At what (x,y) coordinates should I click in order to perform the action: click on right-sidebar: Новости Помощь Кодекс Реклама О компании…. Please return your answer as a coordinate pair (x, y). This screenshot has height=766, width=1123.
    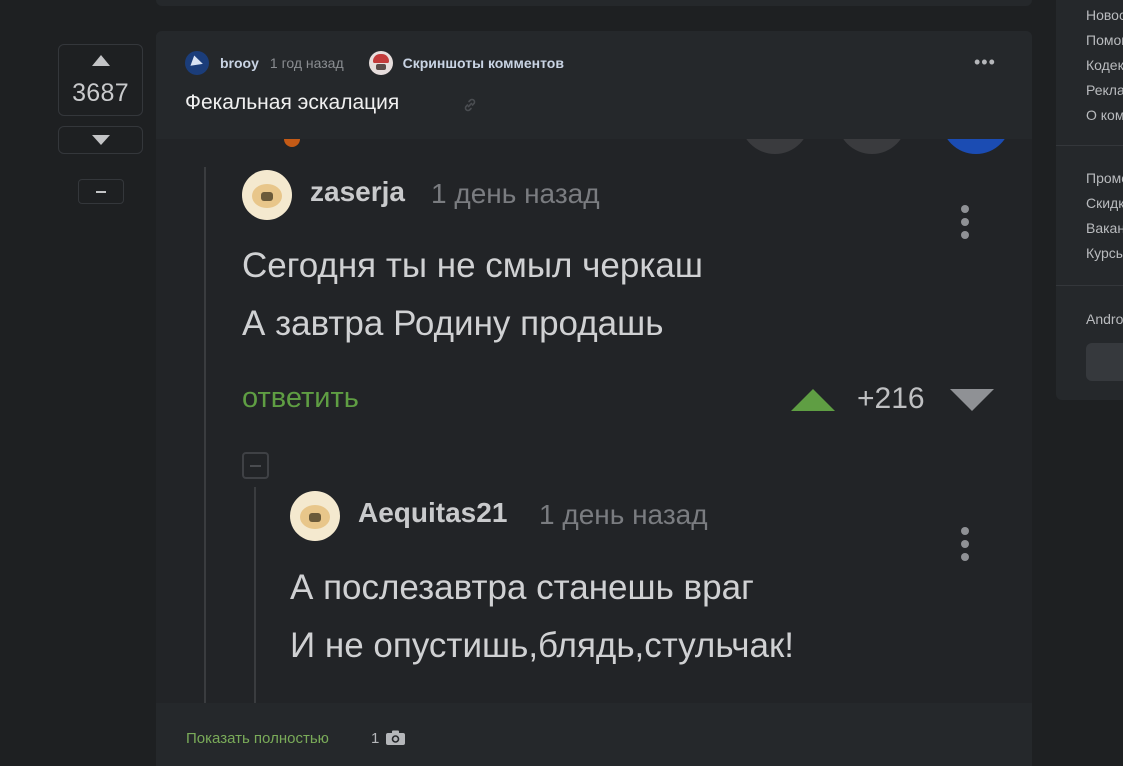
    Looking at the image, I should click on (1089, 200).